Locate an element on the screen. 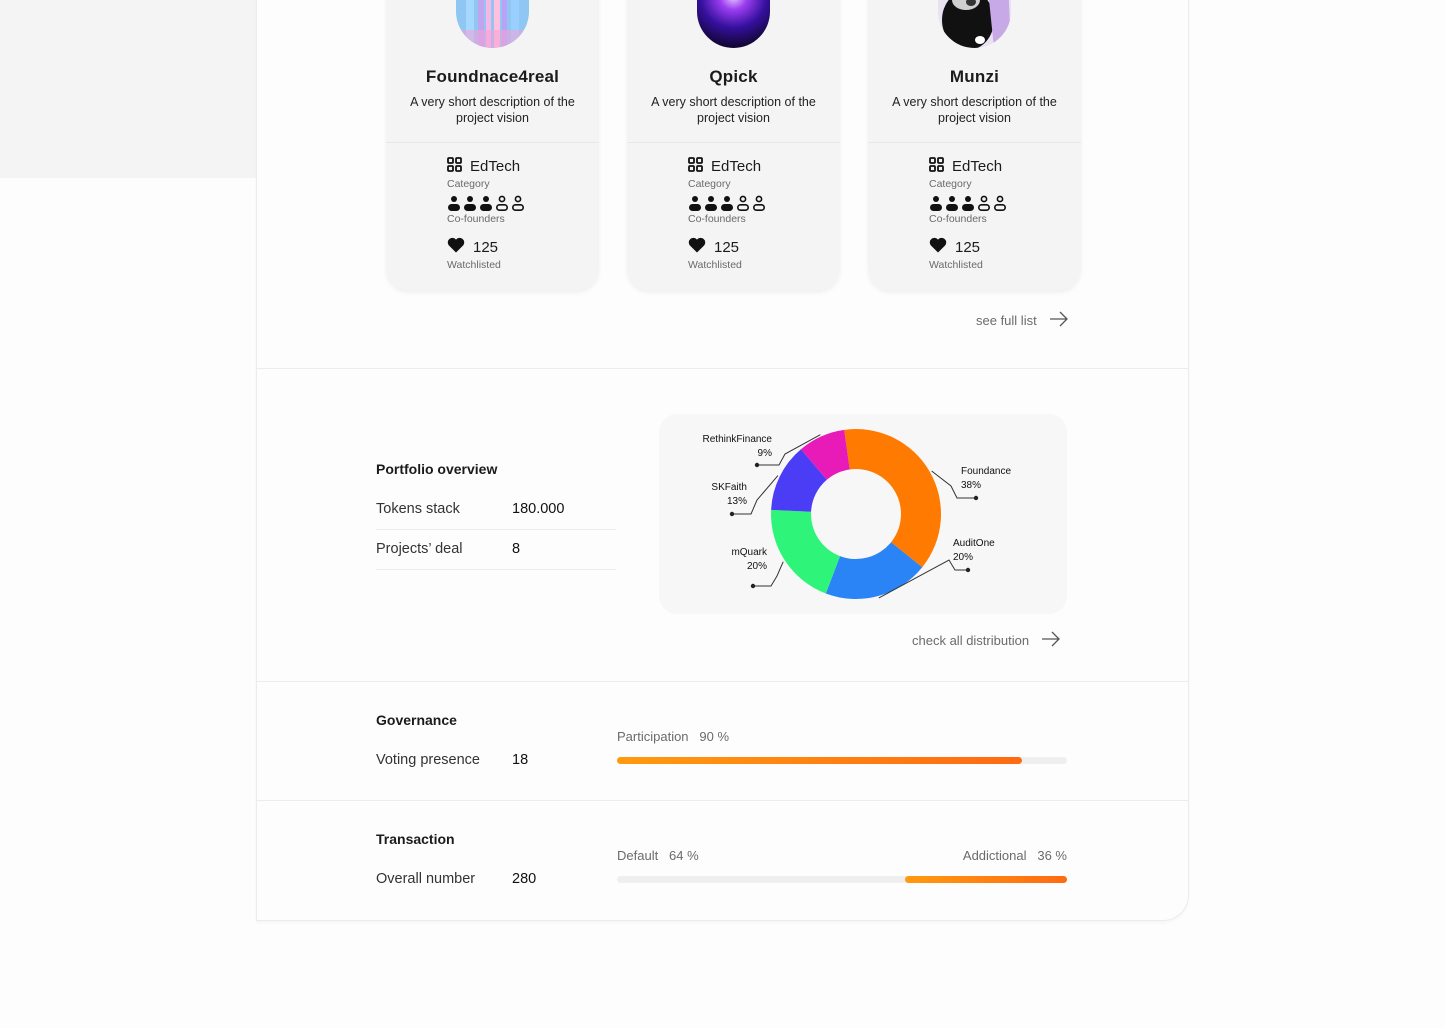 Image resolution: width=1445 pixels, height=1028 pixels. participation-bar is located at coordinates (842, 760).